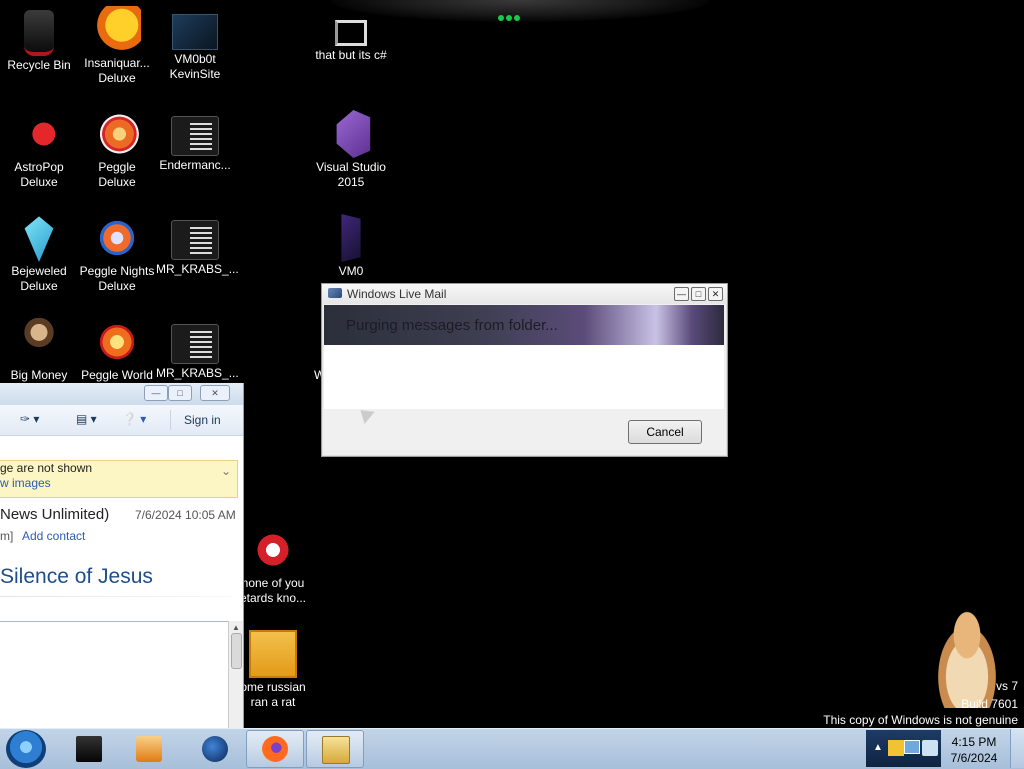  I want to click on dialog-title: Windows Live Mail, so click(397, 294).